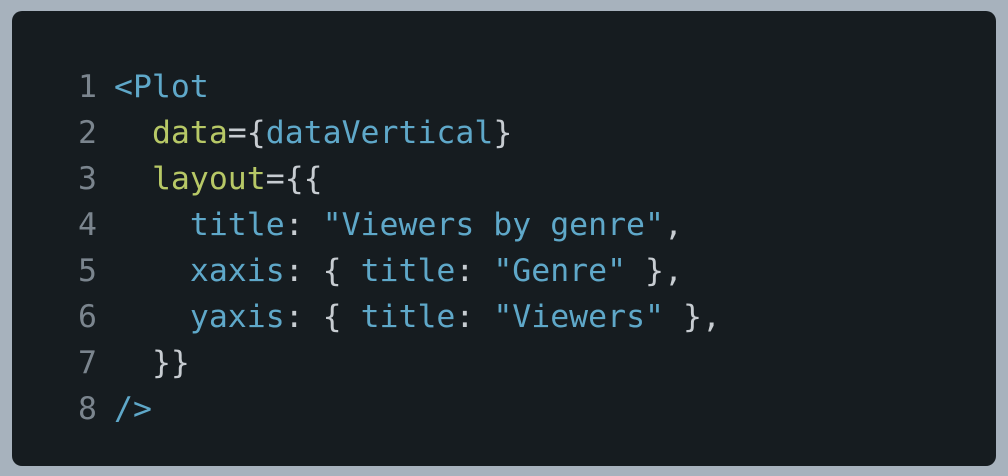  I want to click on prop-name: layout, so click(208, 179).